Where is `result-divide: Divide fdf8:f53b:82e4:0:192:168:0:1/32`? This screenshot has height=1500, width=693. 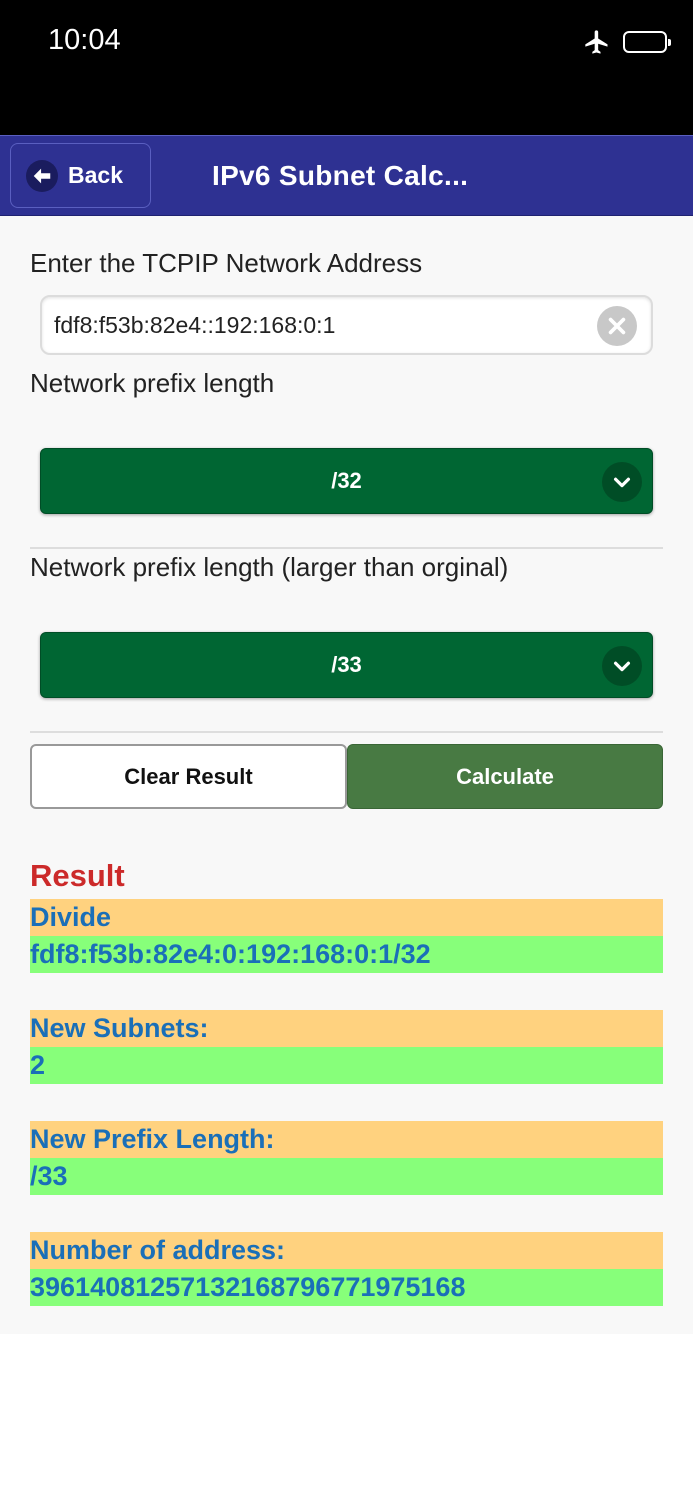
result-divide: Divide fdf8:f53b:82e4:0:192:168:0:1/32 is located at coordinates (346, 936).